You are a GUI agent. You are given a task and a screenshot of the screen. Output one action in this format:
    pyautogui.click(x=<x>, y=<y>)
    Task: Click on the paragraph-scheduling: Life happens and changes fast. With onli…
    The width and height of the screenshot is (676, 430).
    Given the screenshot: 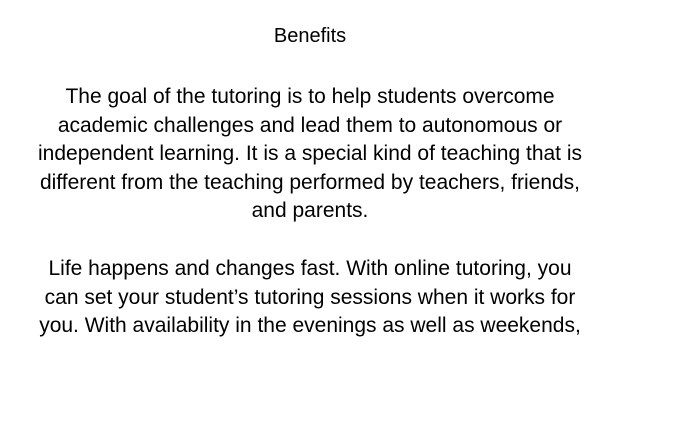 What is the action you would take?
    pyautogui.click(x=310, y=297)
    